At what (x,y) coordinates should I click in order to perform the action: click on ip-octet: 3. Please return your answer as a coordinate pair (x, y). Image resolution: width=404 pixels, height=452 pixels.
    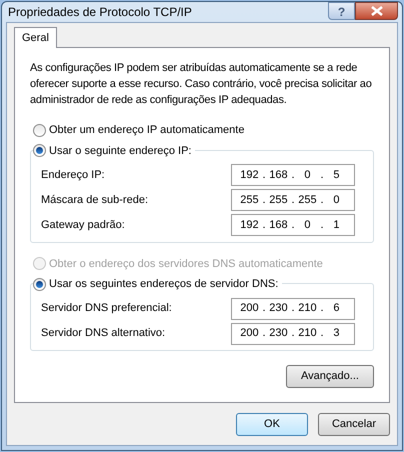
    Looking at the image, I should click on (336, 334).